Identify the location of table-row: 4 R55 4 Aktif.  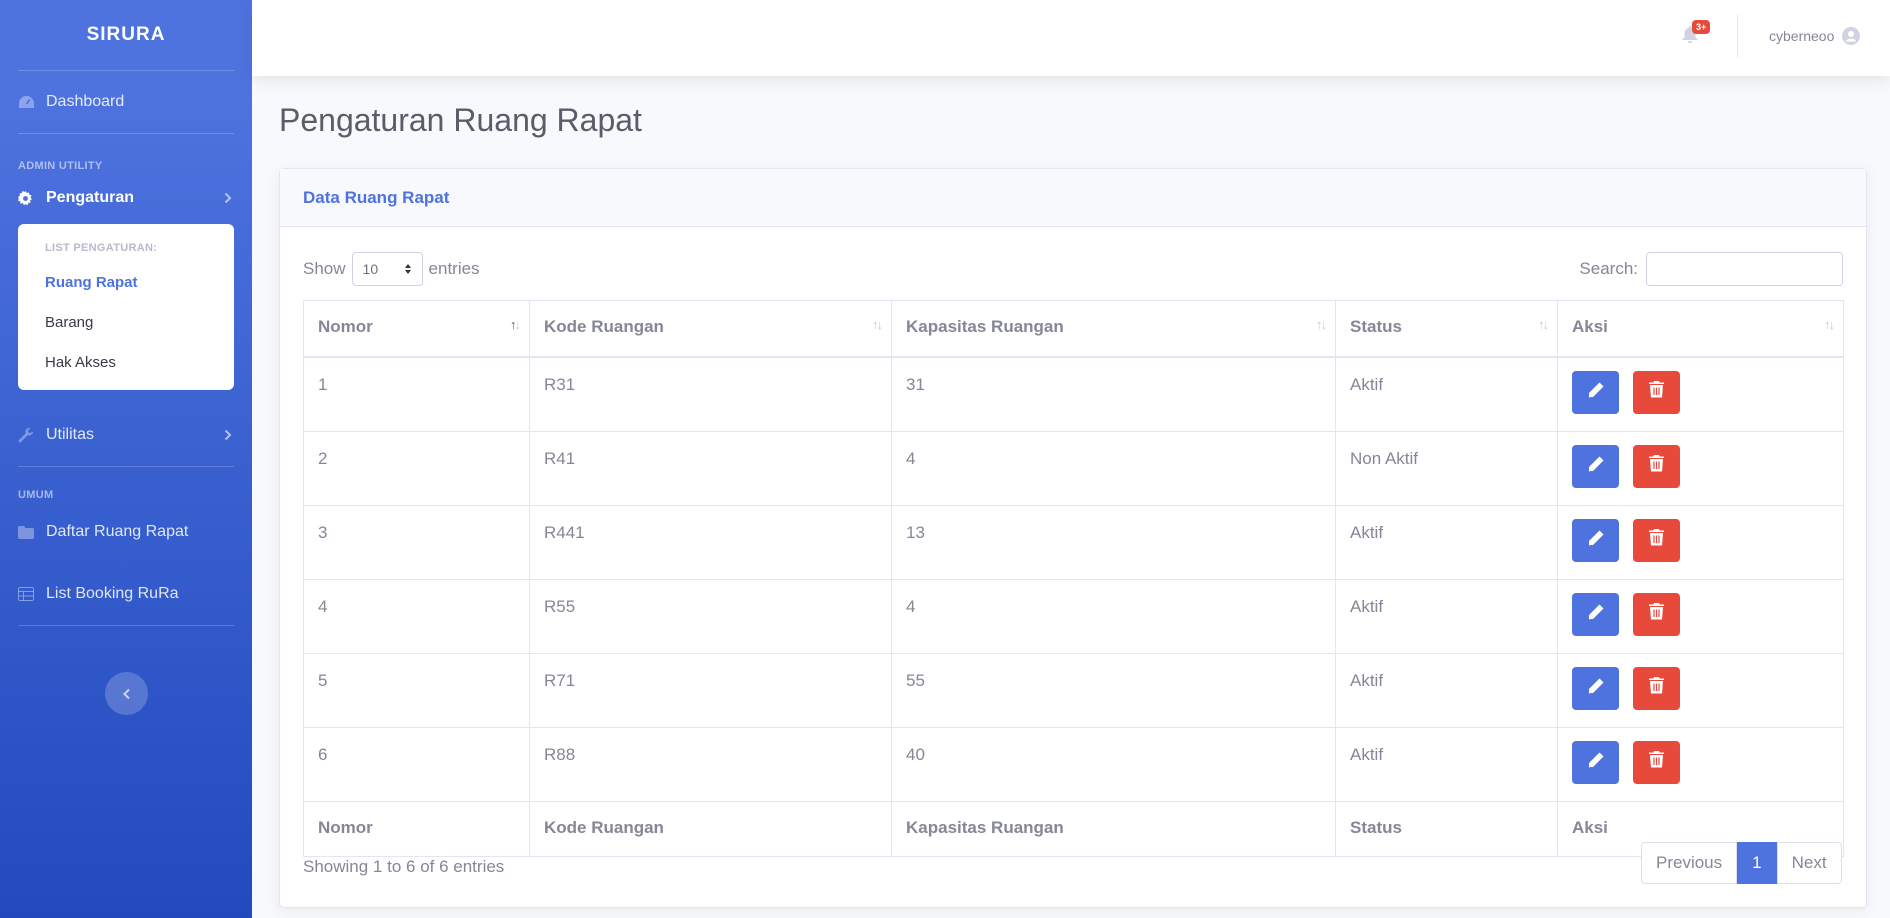
(1073, 616).